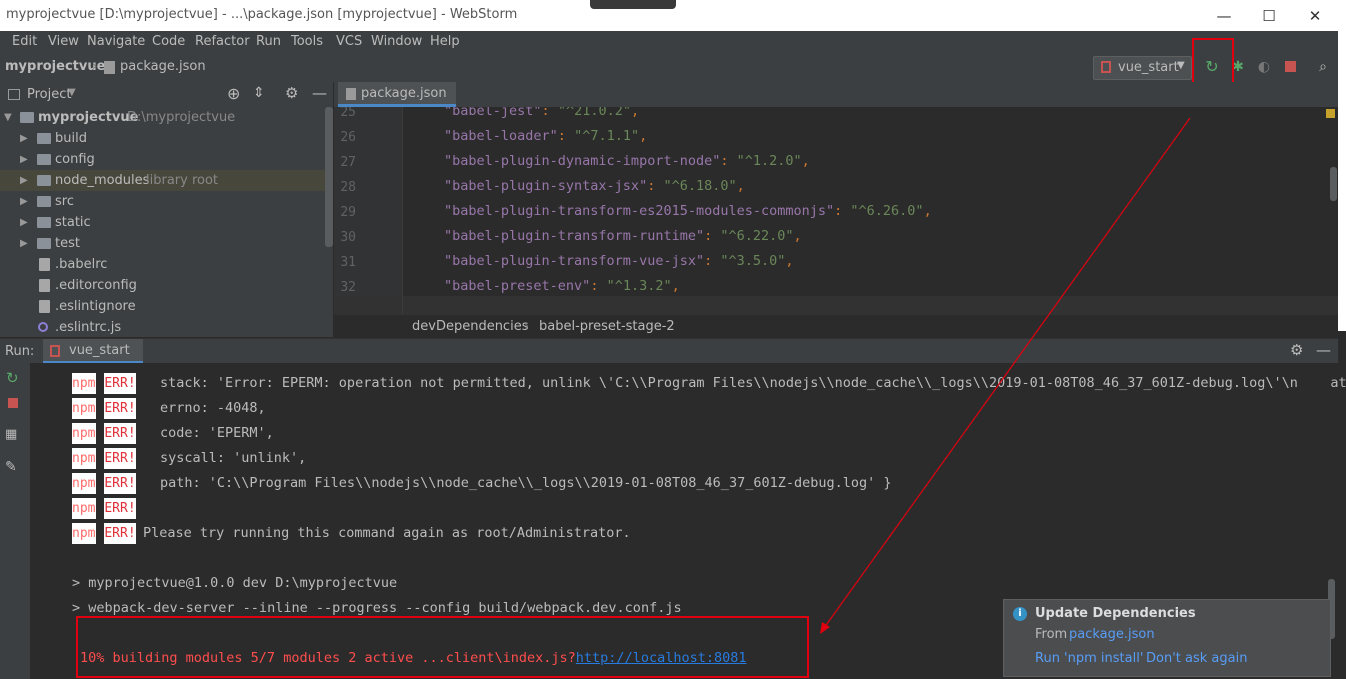 This screenshot has width=1346, height=679. Describe the element at coordinates (1112, 634) in the screenshot. I see `package-json-link: package.json` at that location.